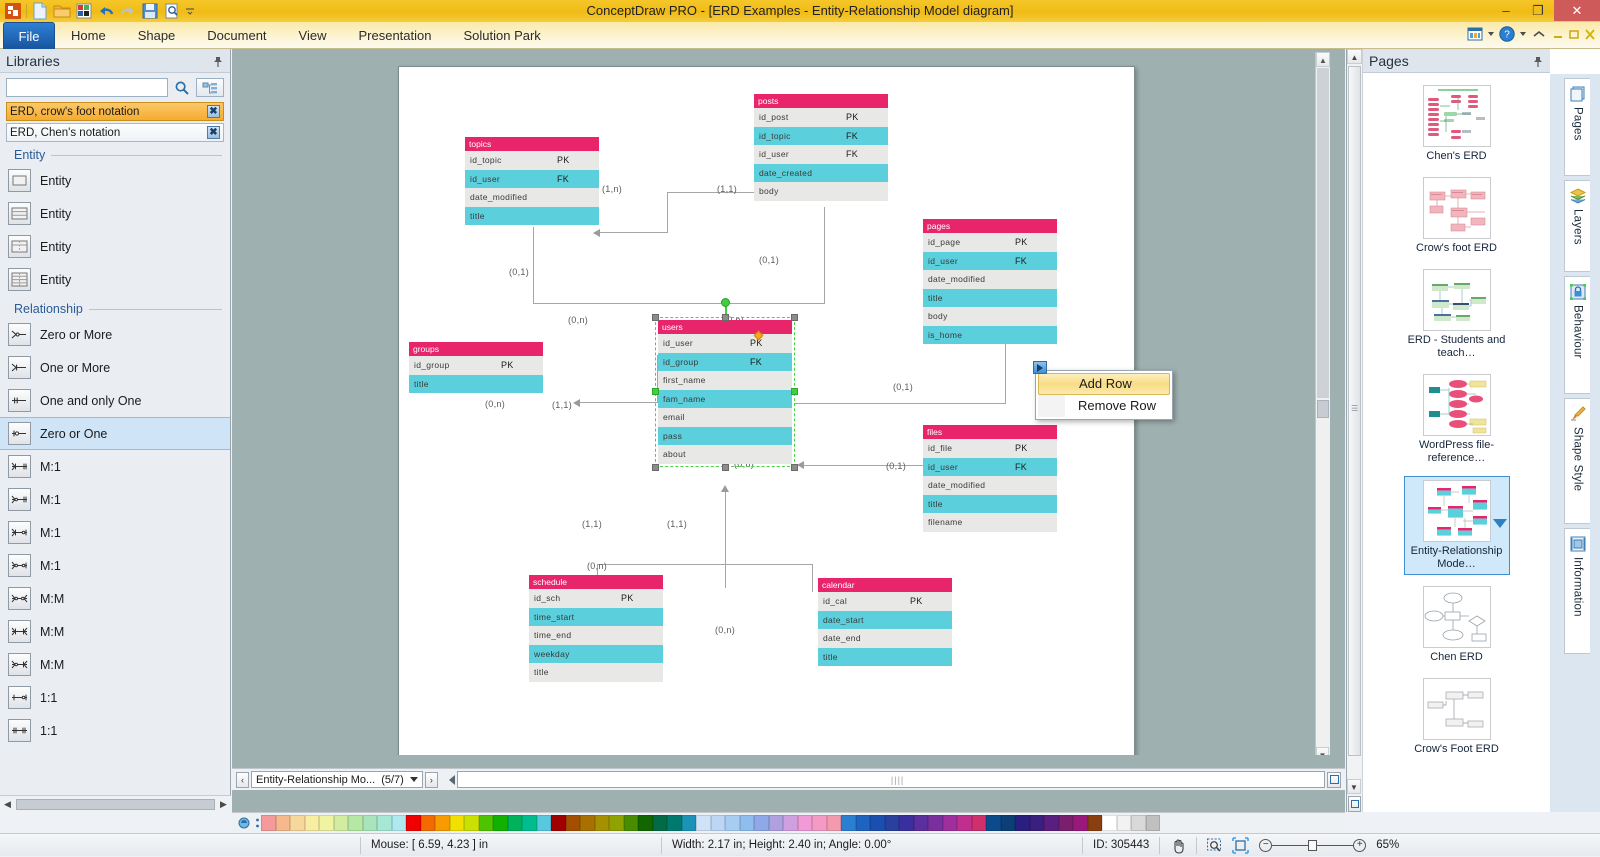  What do you see at coordinates (218, 61) in the screenshot?
I see `pin-icon` at bounding box center [218, 61].